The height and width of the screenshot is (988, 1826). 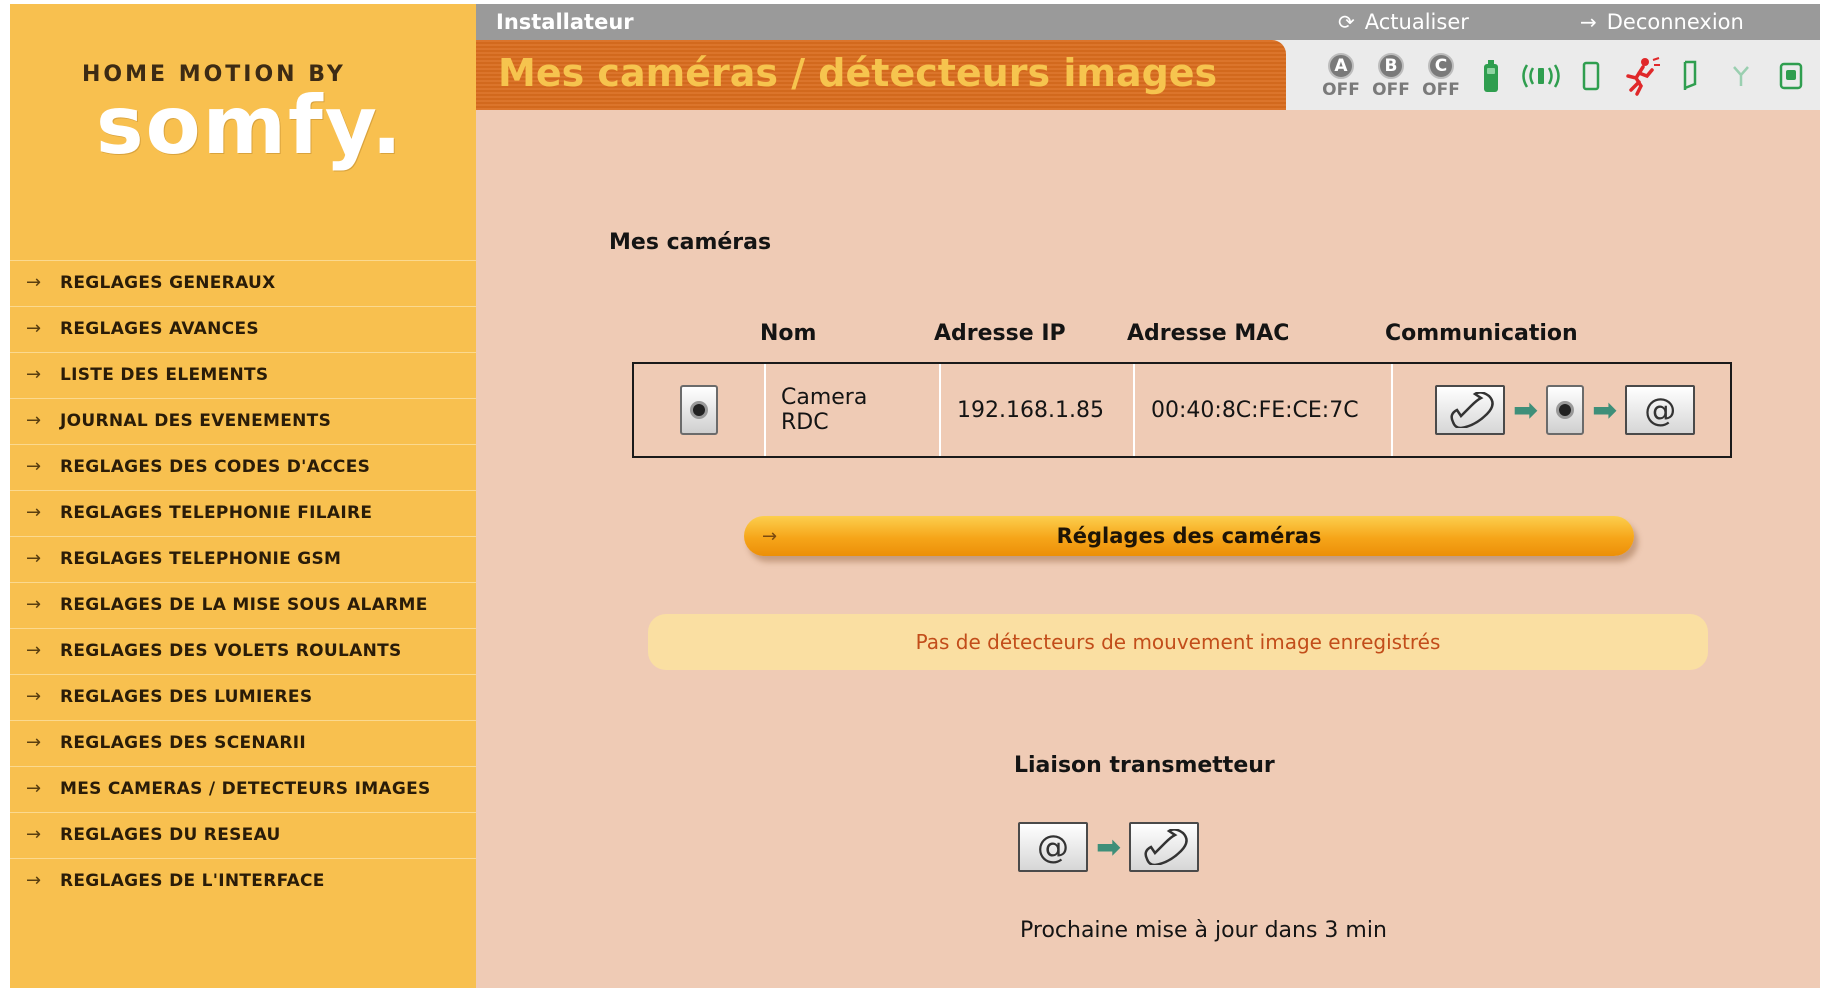 What do you see at coordinates (1641, 76) in the screenshot?
I see `intrusion-alert-icon` at bounding box center [1641, 76].